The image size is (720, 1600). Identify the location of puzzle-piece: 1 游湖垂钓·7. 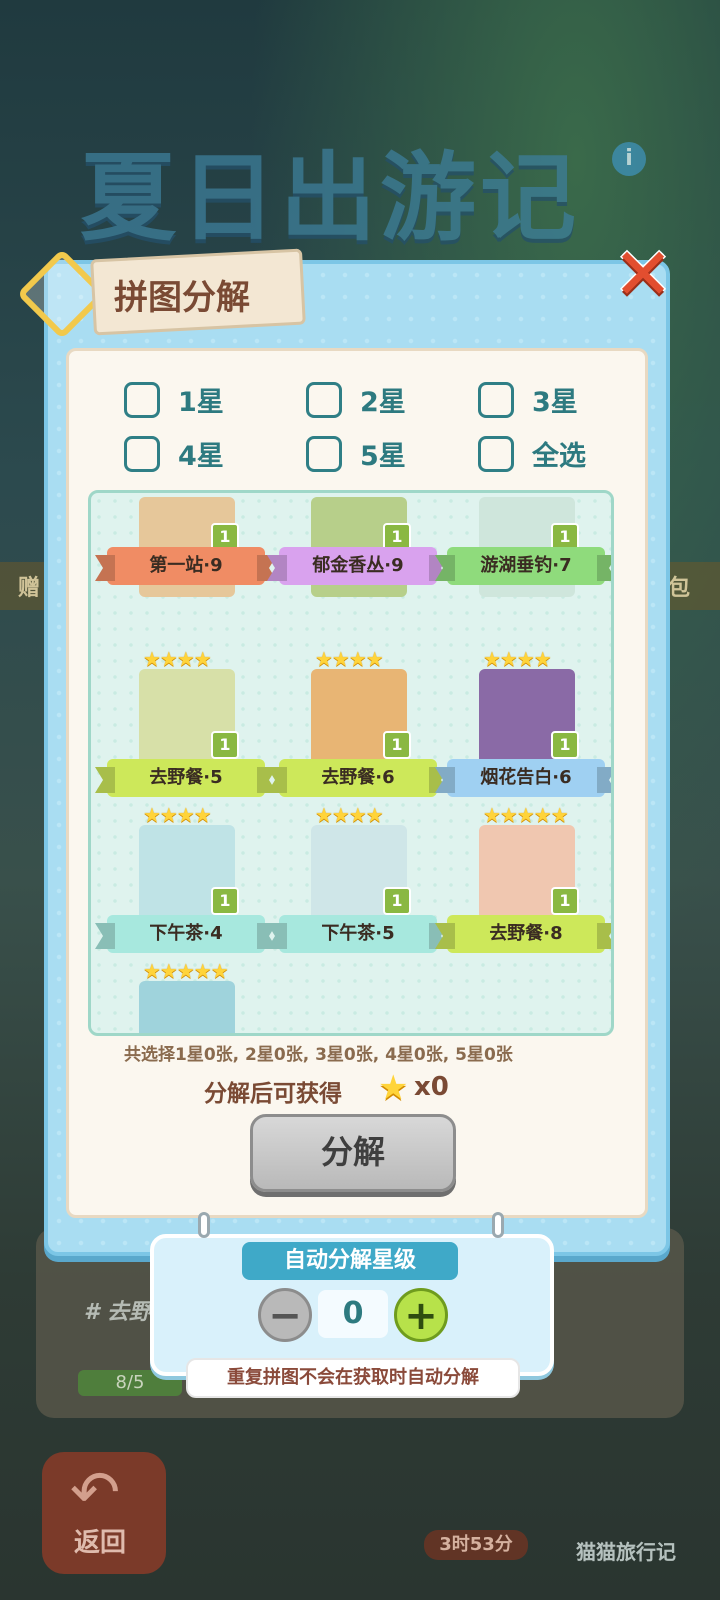
(526, 572).